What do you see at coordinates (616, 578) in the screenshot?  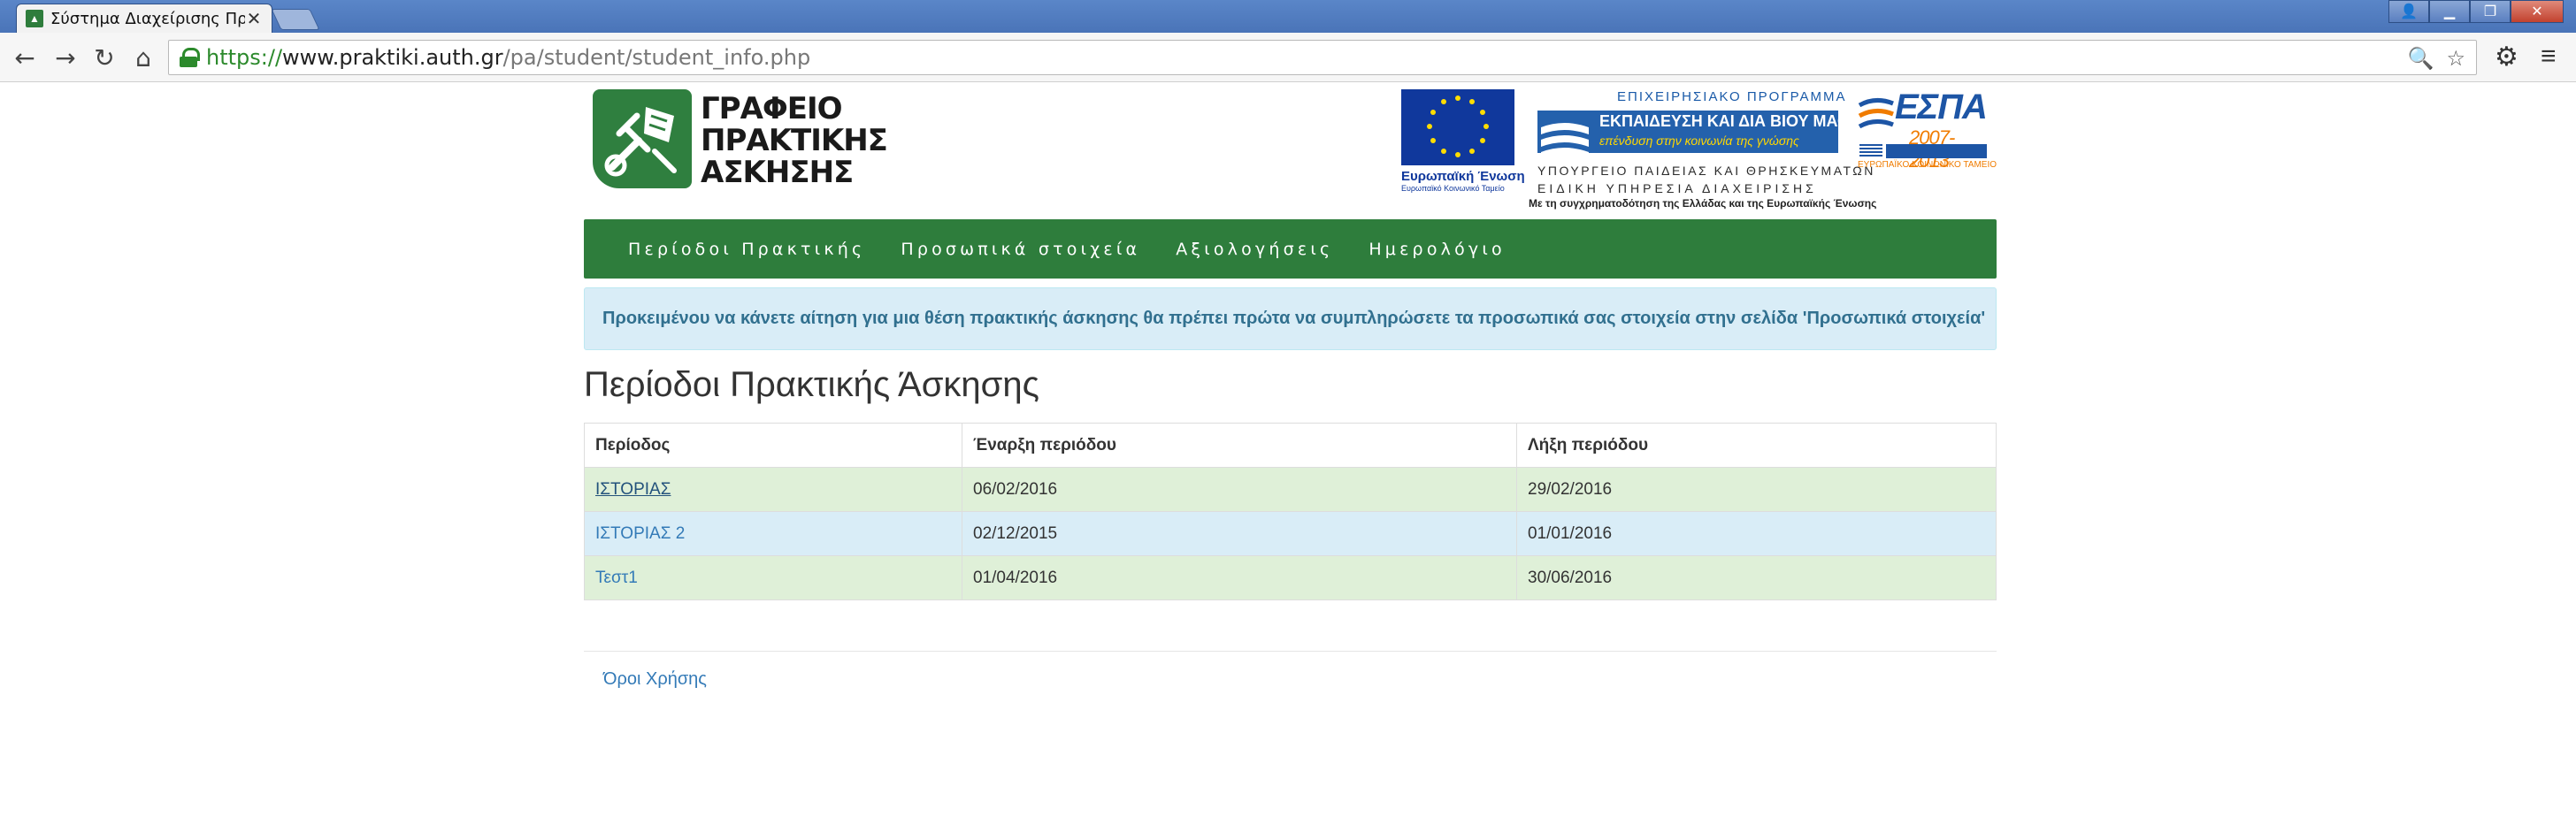 I see `period-link: Τεστ1` at bounding box center [616, 578].